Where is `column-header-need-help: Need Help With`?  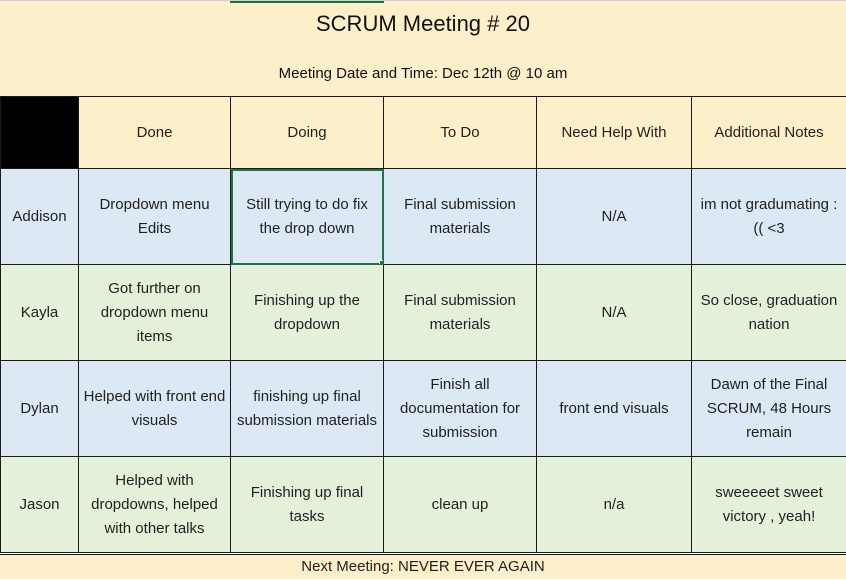 column-header-need-help: Need Help With is located at coordinates (614, 132).